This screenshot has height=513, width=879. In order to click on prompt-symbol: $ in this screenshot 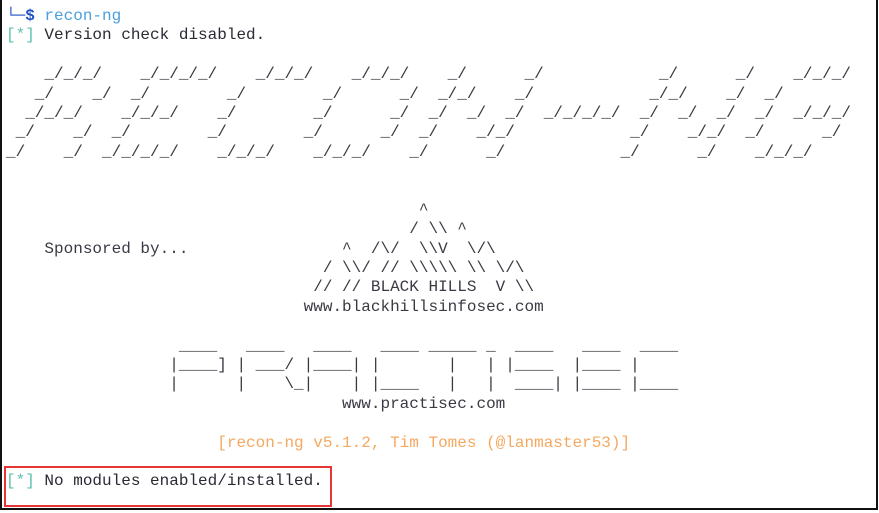, I will do `click(30, 16)`.